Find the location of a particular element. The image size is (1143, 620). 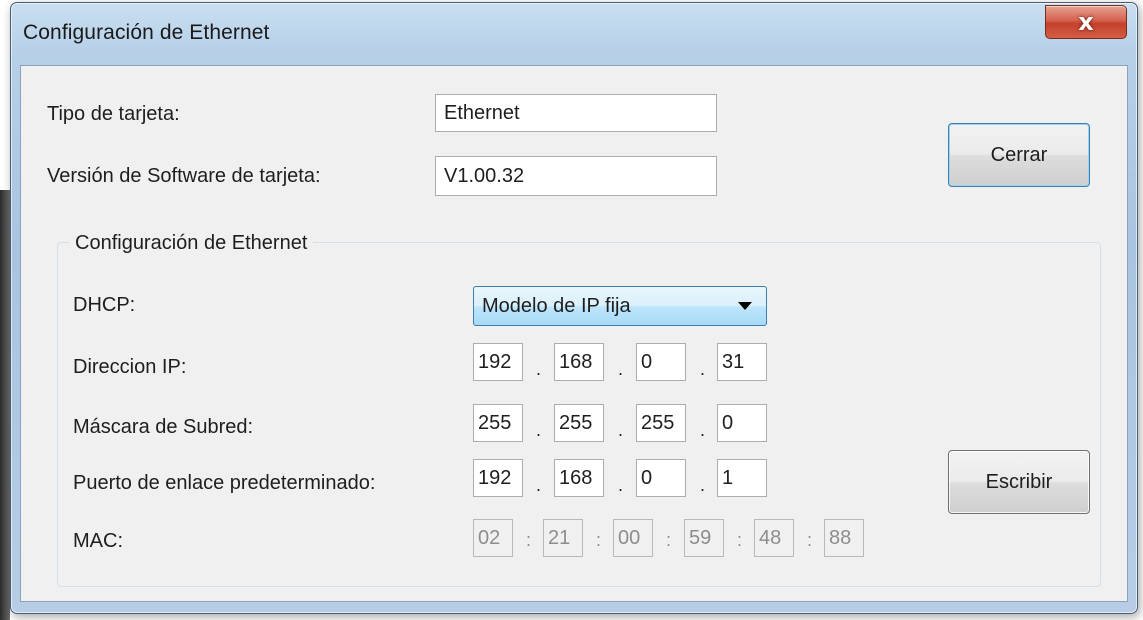

mask-octet-4: 0 is located at coordinates (742, 423).